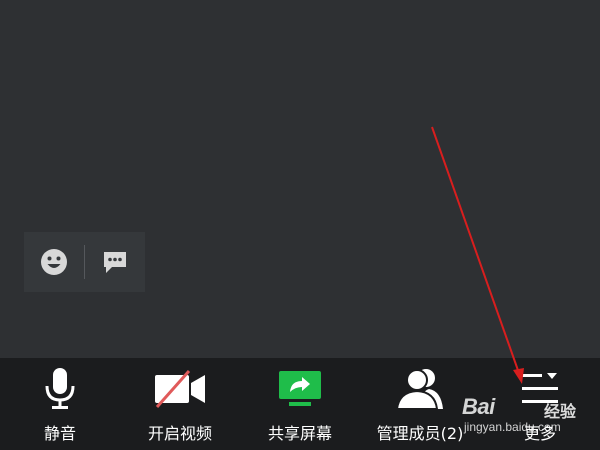 This screenshot has width=600, height=450. What do you see at coordinates (540, 388) in the screenshot?
I see `more-menu-icon` at bounding box center [540, 388].